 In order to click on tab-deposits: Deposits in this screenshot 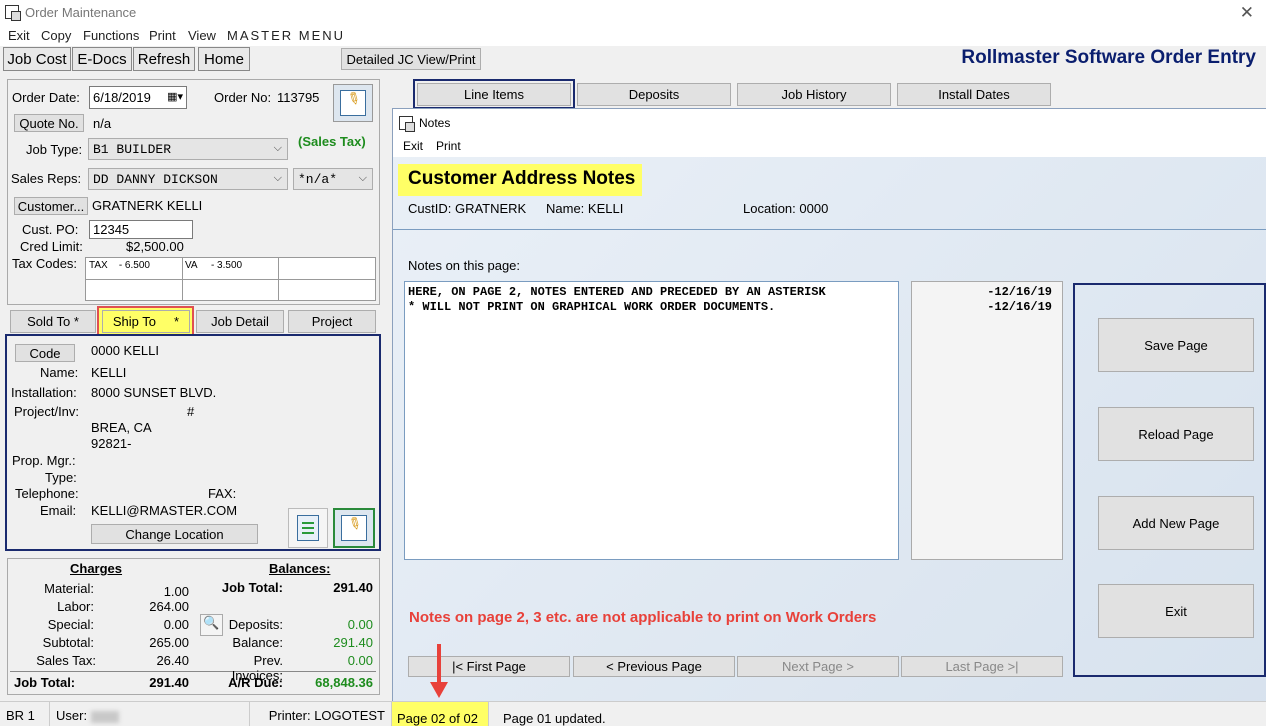, I will do `click(654, 94)`.